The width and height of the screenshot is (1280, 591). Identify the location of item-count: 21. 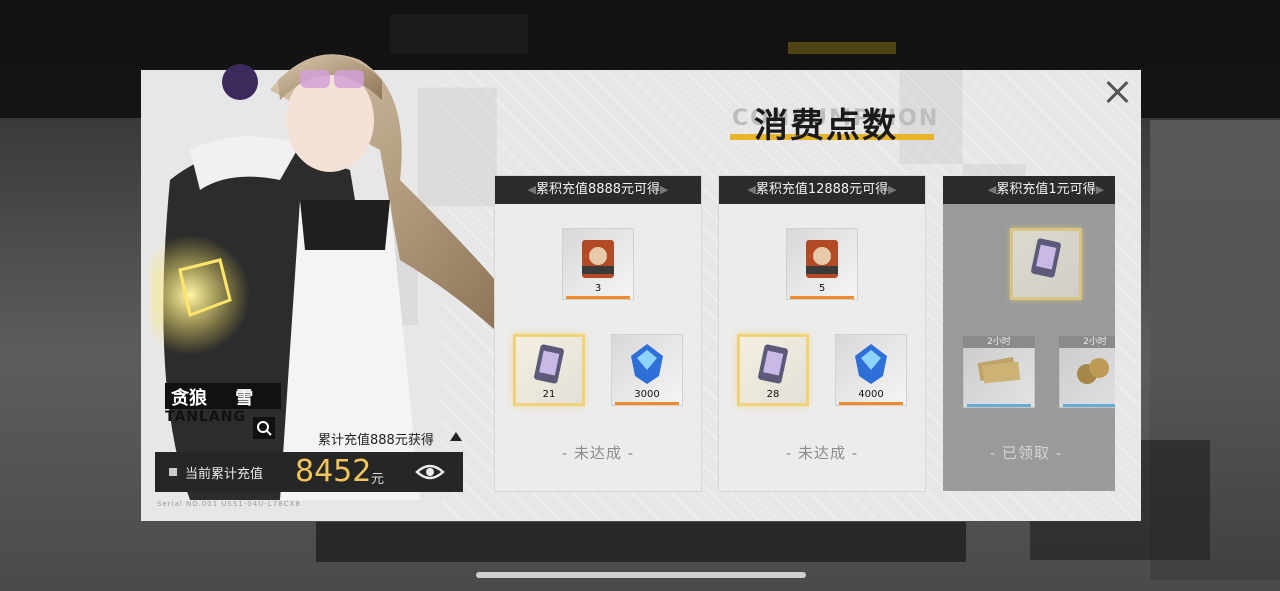
(549, 394).